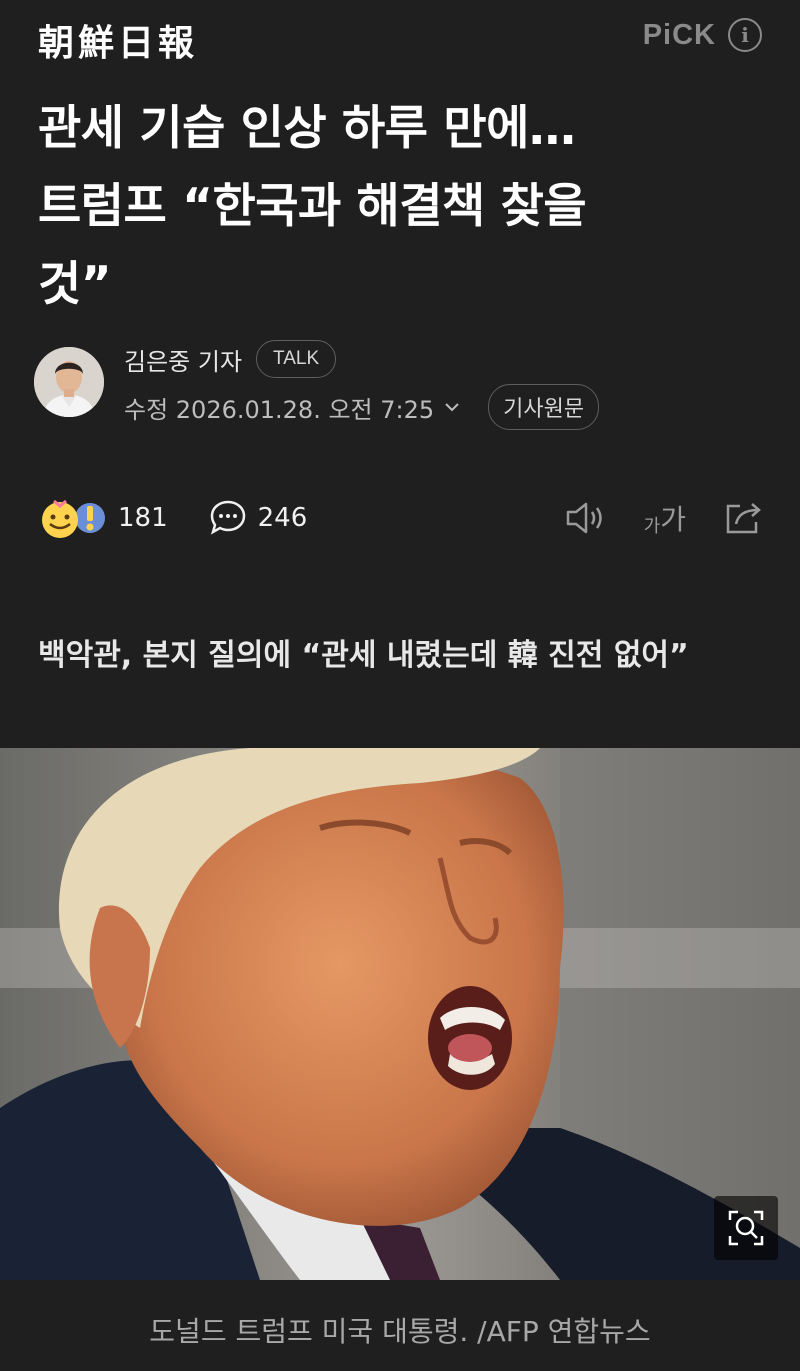 Image resolution: width=800 pixels, height=1371 pixels. I want to click on article-tools: 가 가, so click(664, 518).